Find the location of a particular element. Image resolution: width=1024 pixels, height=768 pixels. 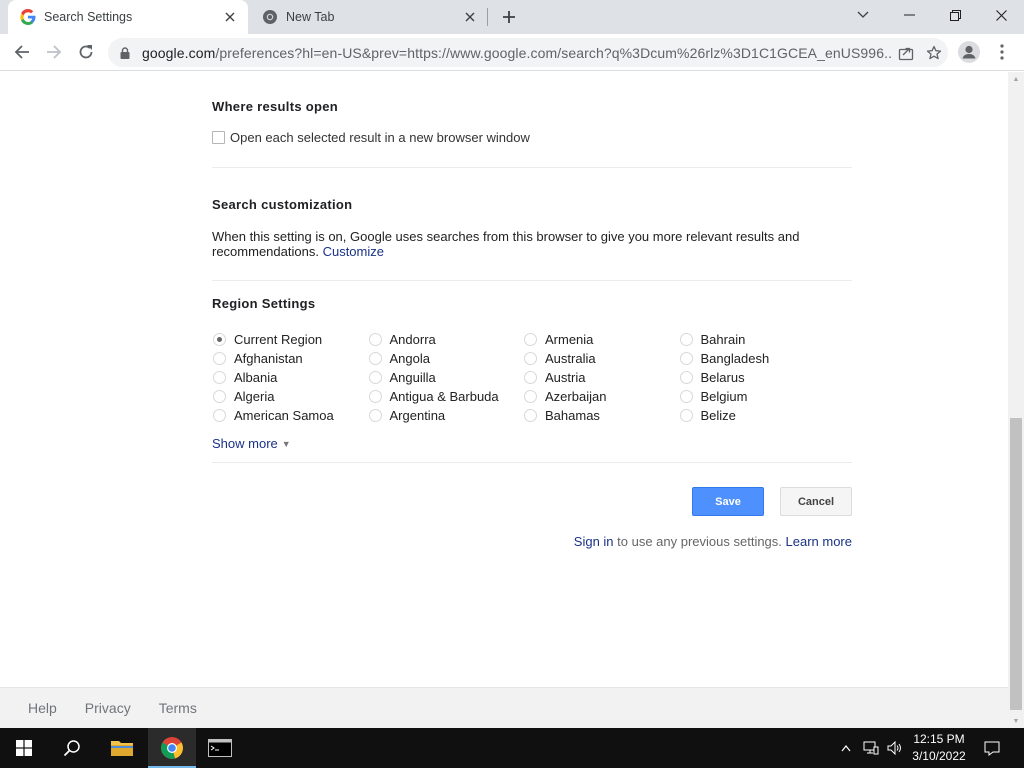

region-option: Algeria is located at coordinates (290, 396).